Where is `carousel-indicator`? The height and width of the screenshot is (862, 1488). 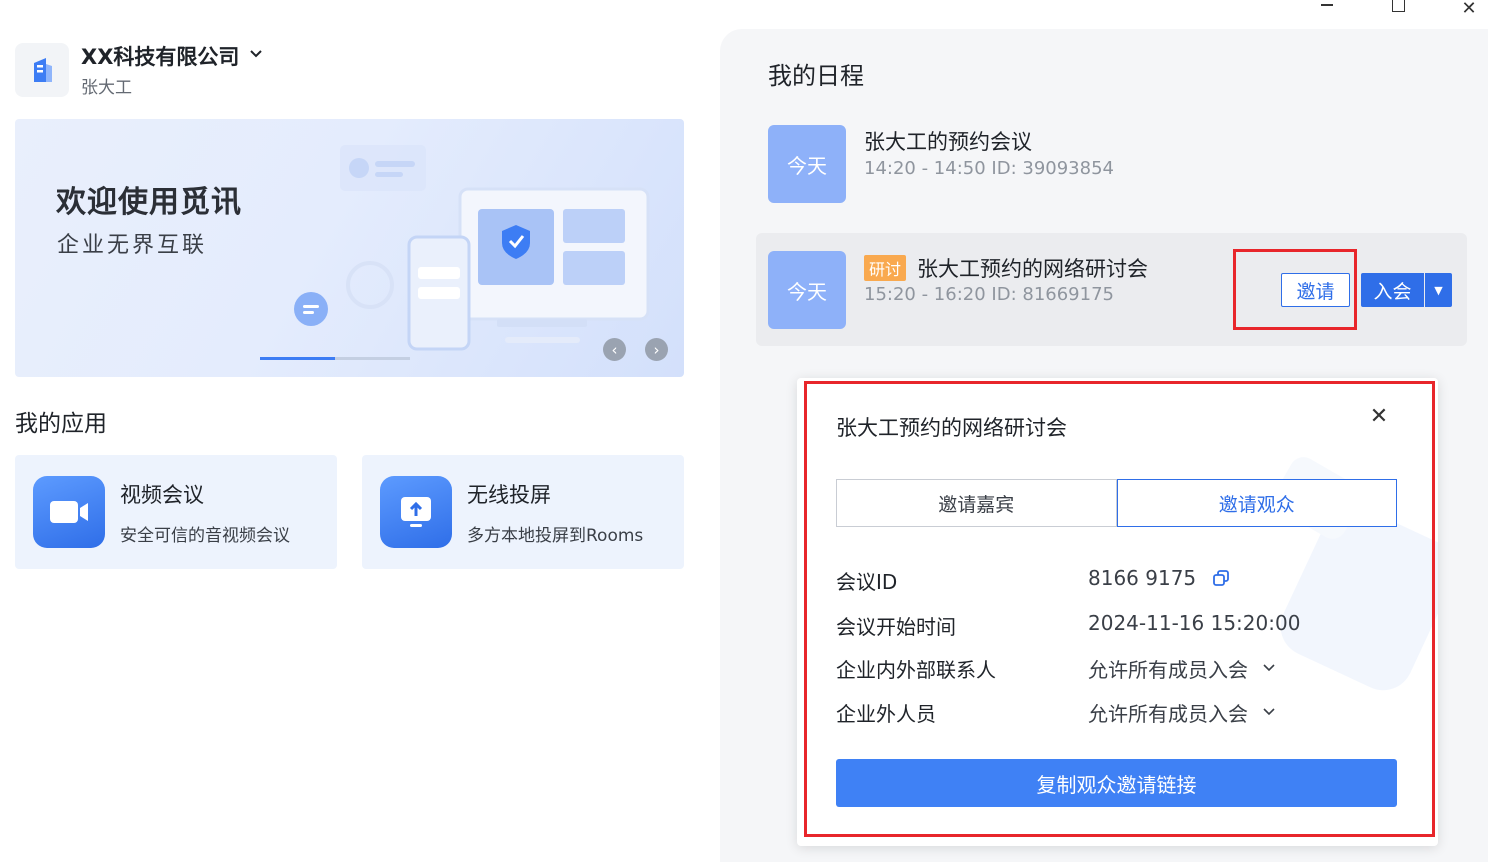
carousel-indicator is located at coordinates (335, 358).